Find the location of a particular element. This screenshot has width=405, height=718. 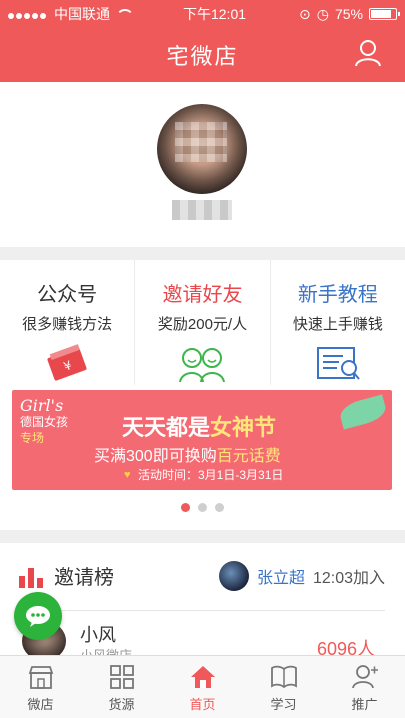

carousel-pager is located at coordinates (202, 507).